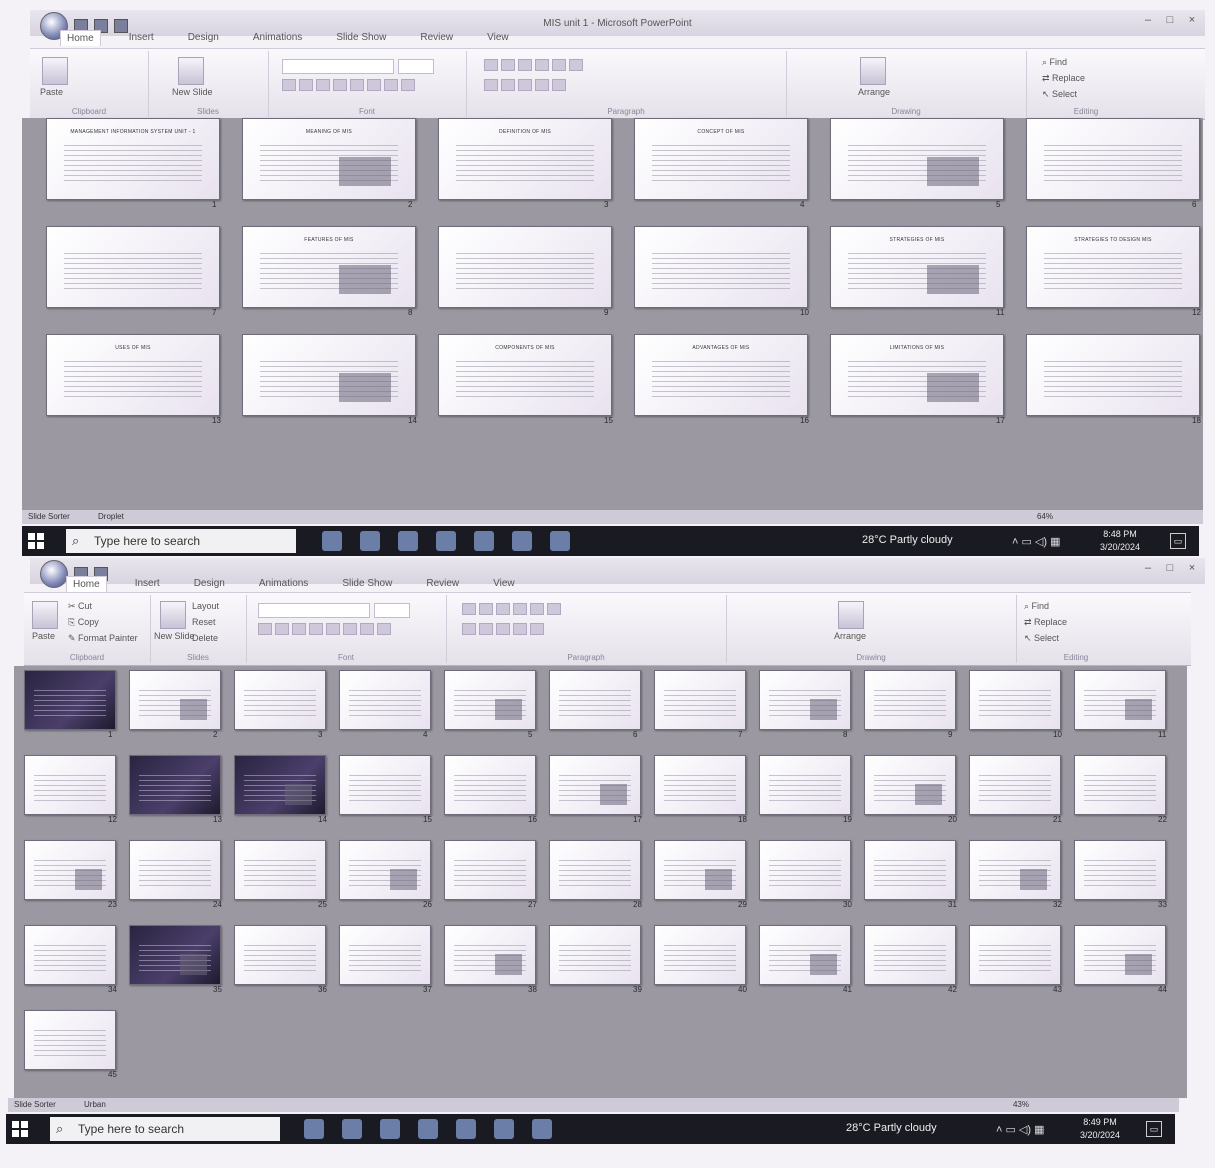  I want to click on font-format-buttons, so click(348, 85).